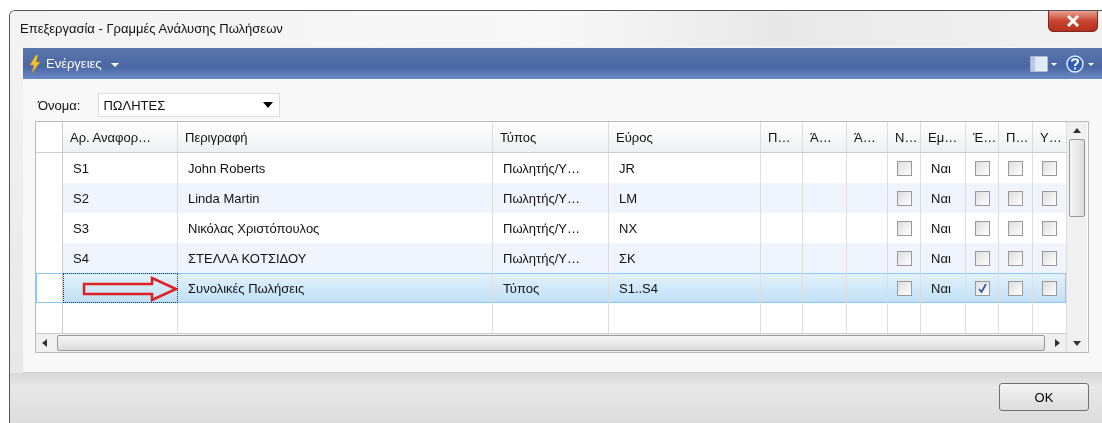  What do you see at coordinates (1077, 343) in the screenshot?
I see `down-arrow-icon` at bounding box center [1077, 343].